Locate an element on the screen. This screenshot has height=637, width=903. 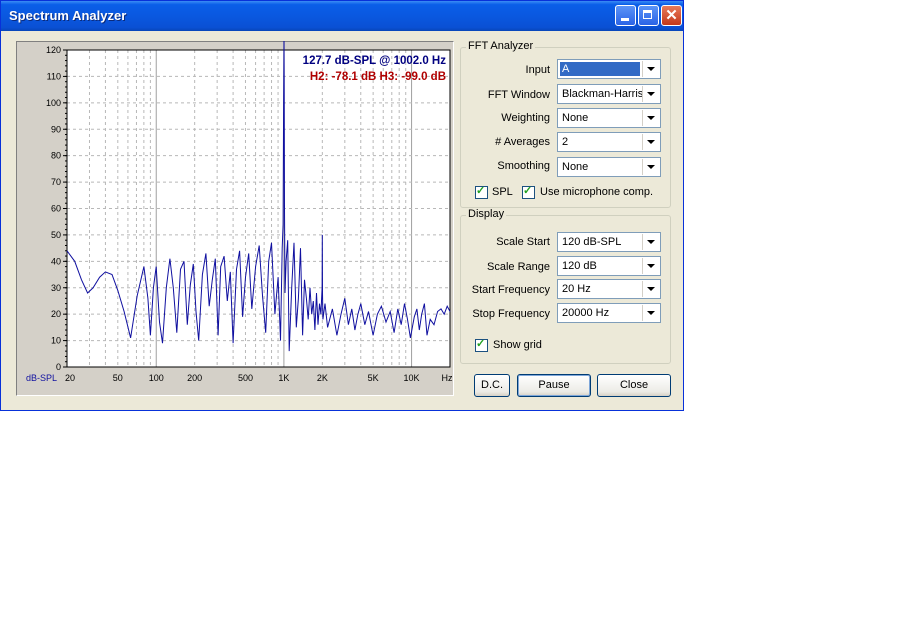
maximize-button is located at coordinates (648, 15).